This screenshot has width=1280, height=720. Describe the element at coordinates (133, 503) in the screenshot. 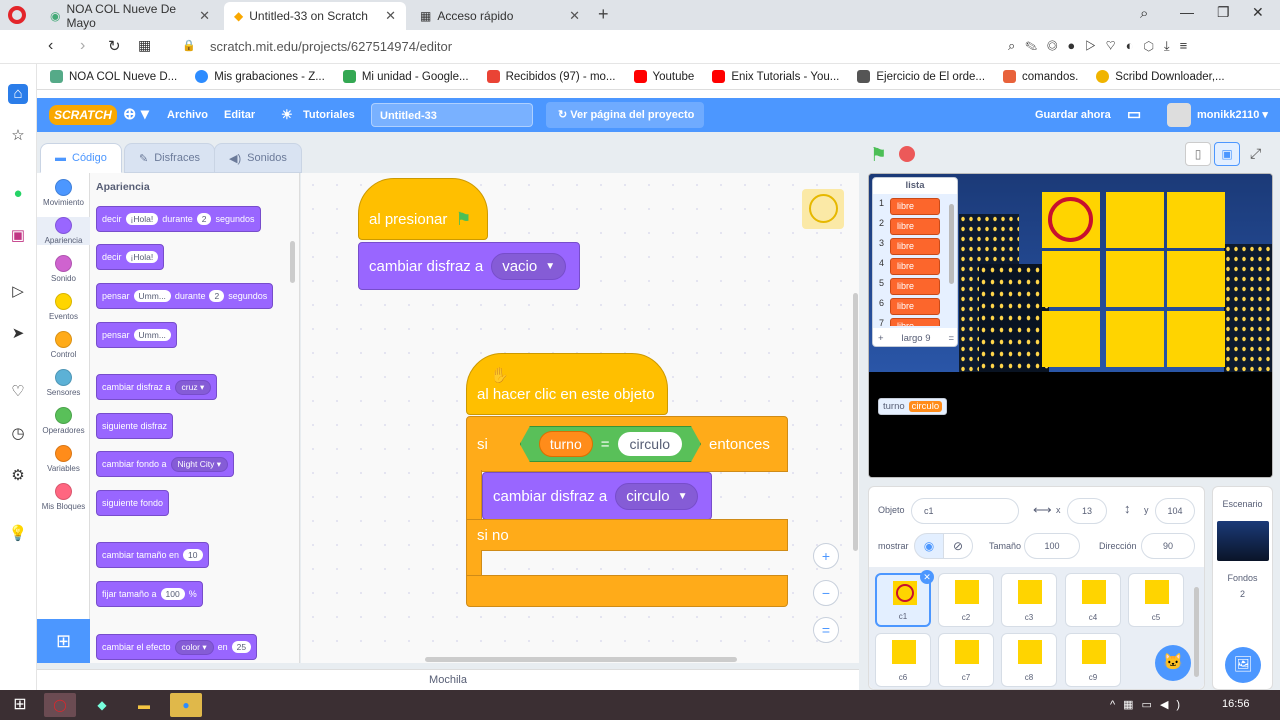

I see `block-siguiente-fondo: siguiente fondo` at that location.